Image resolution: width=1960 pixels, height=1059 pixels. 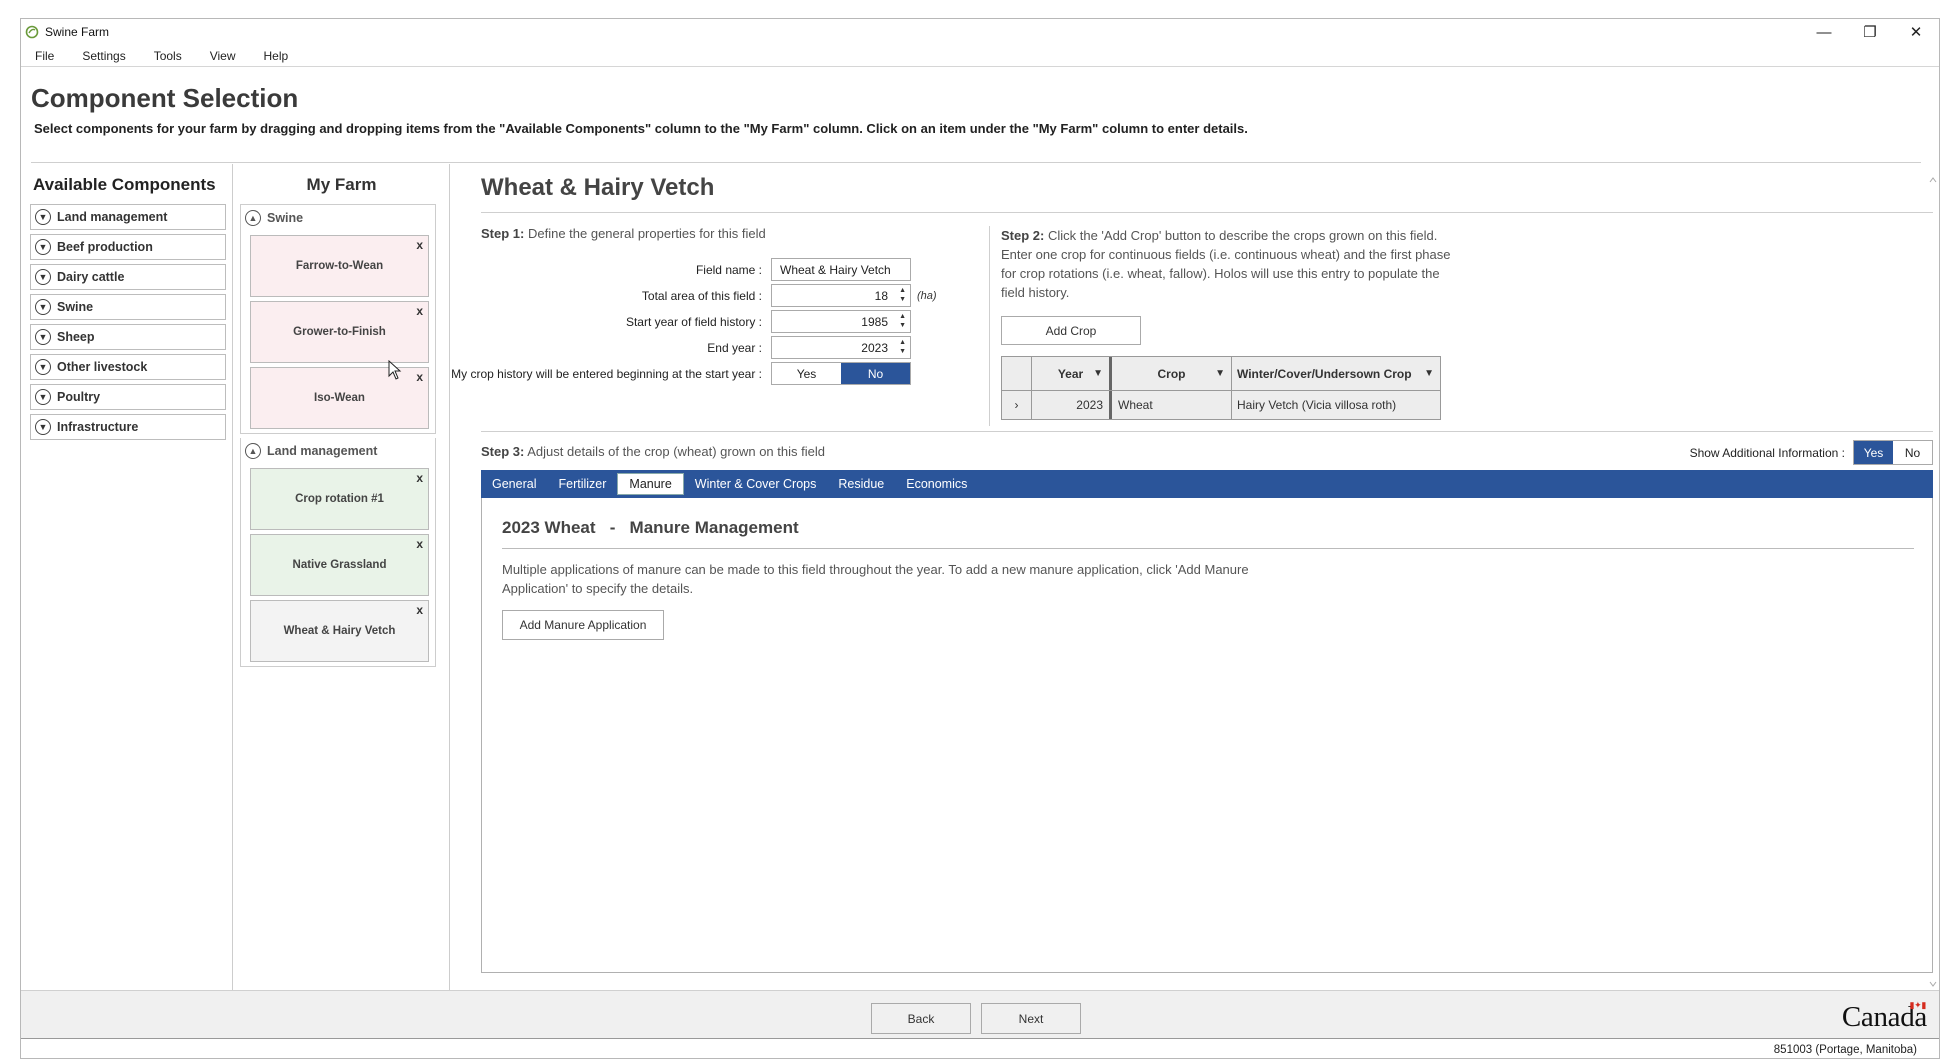 What do you see at coordinates (650, 484) in the screenshot?
I see `tab-manure: Manure` at bounding box center [650, 484].